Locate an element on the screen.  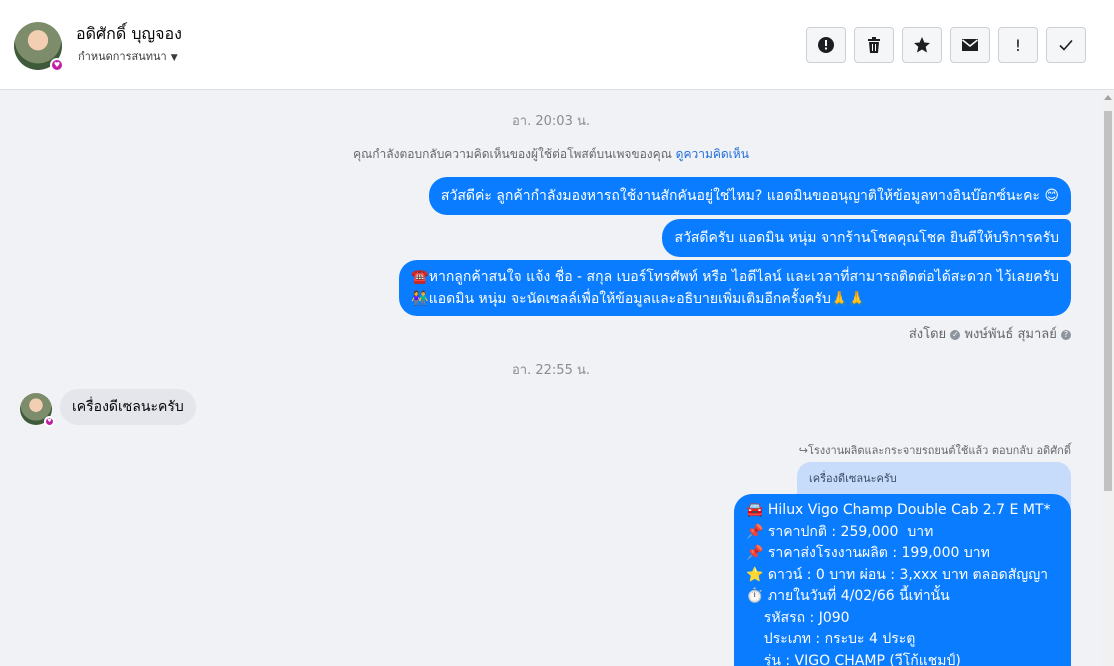
sent-by-info: ส่งโดย ✓ พงษ์พันธ์ สุมาลย์ ? is located at coordinates (990, 333).